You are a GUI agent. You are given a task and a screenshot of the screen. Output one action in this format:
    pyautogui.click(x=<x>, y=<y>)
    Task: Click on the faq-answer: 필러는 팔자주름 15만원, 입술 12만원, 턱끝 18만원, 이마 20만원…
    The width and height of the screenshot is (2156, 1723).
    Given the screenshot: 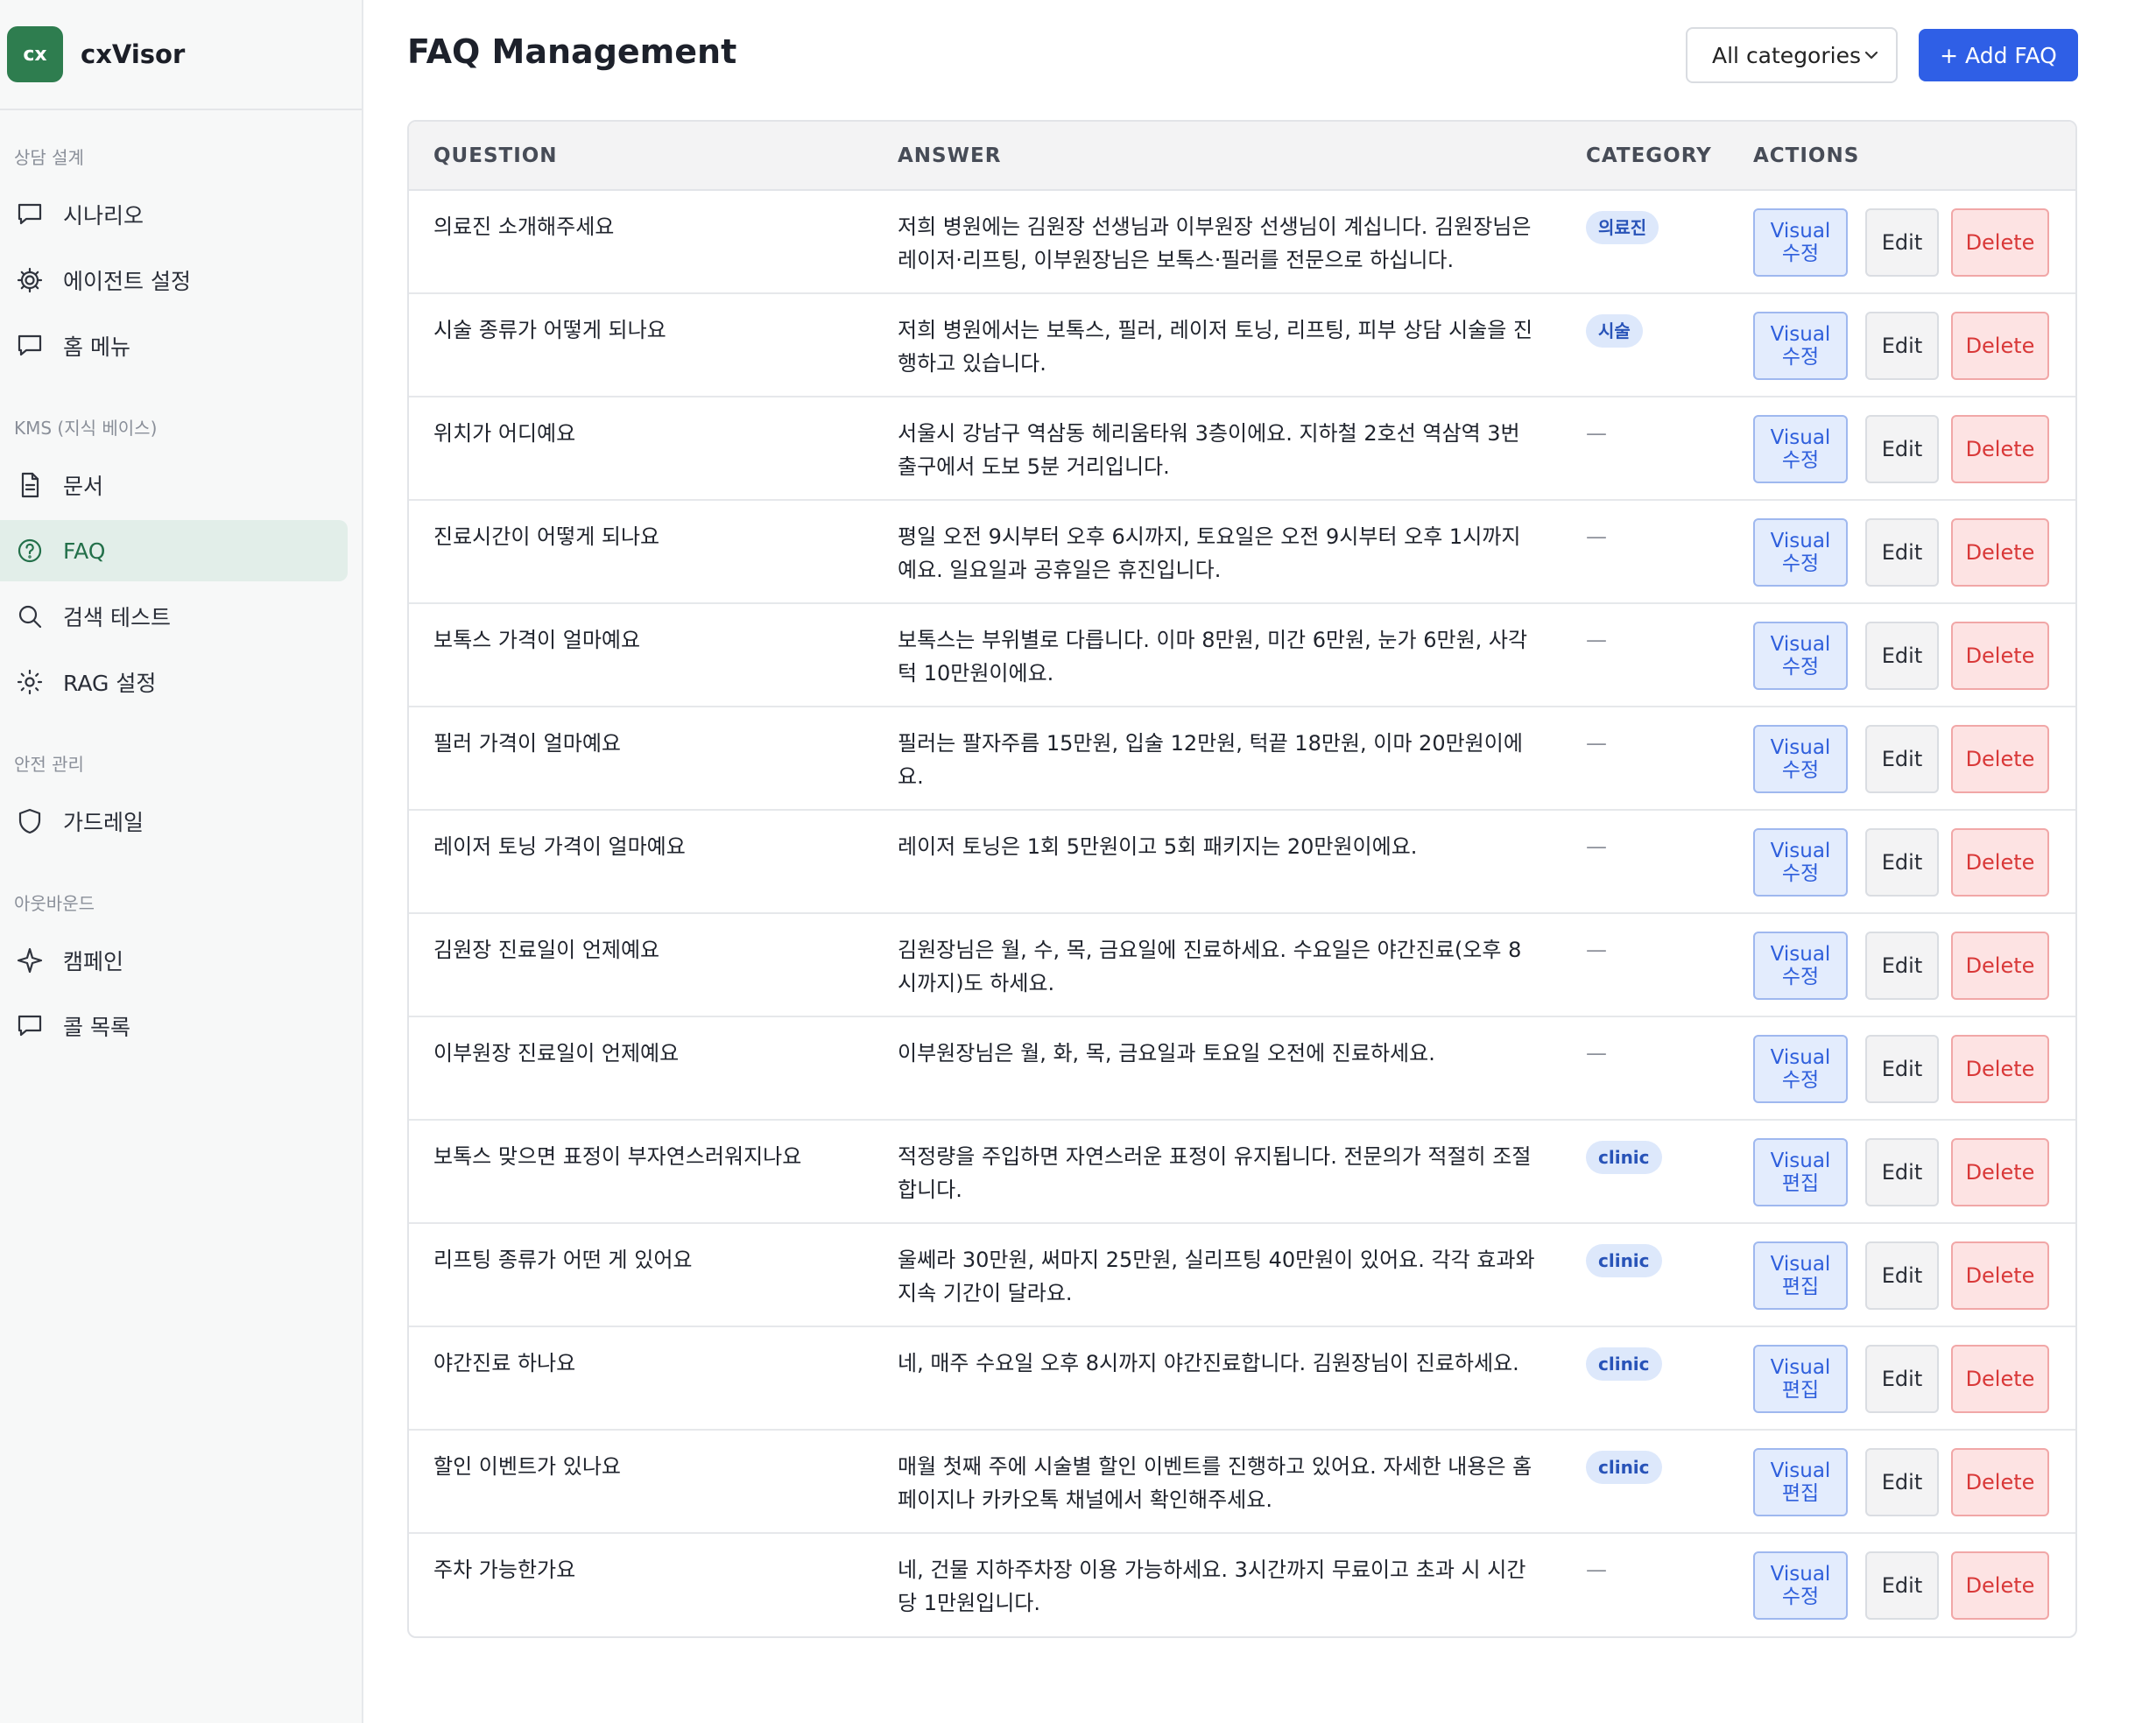 What is the action you would take?
    pyautogui.click(x=1217, y=759)
    